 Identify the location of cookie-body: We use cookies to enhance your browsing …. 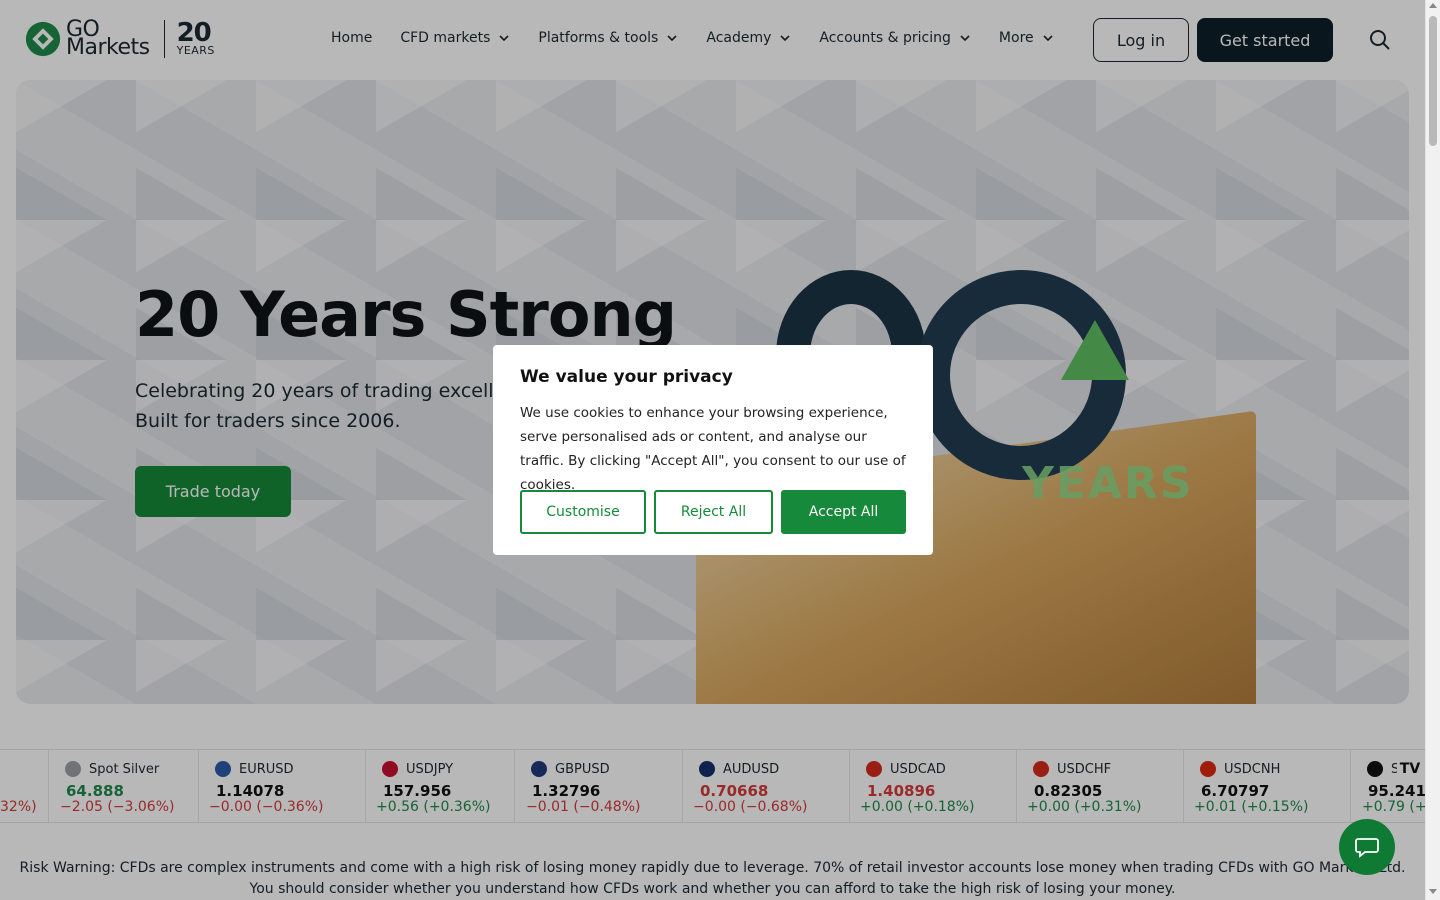
(713, 449).